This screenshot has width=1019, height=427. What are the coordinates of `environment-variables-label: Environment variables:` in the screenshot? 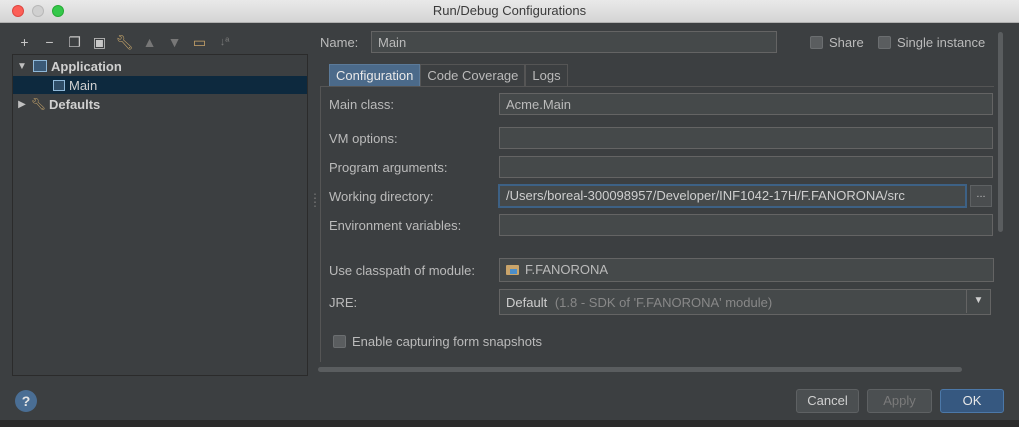 It's located at (395, 225).